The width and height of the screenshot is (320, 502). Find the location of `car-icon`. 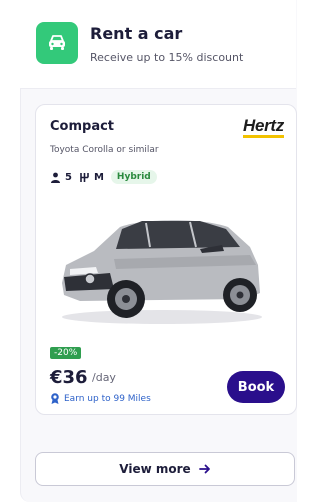

car-icon is located at coordinates (57, 43).